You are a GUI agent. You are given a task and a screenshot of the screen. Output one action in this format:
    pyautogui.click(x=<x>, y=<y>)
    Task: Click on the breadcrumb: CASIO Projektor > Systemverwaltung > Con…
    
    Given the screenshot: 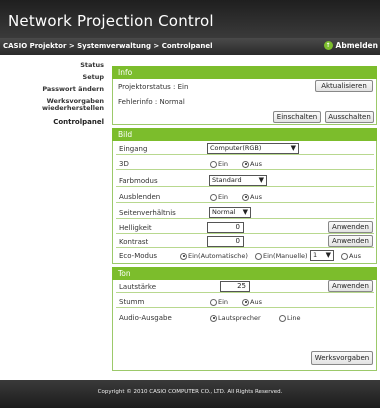 What is the action you would take?
    pyautogui.click(x=108, y=46)
    